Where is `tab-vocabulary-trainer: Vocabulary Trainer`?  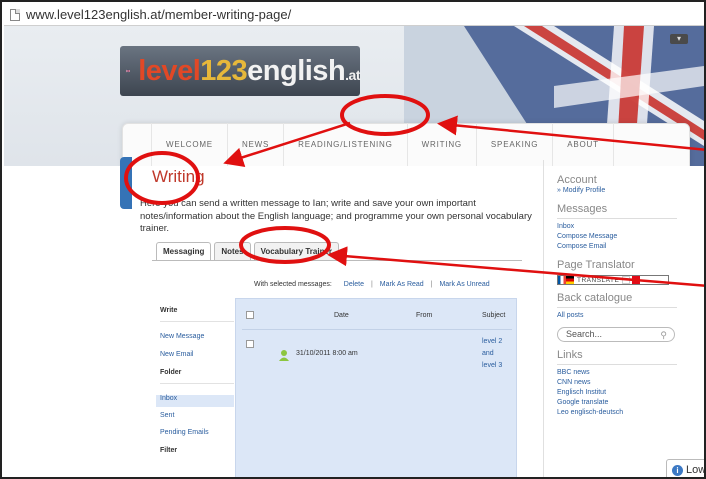 tab-vocabulary-trainer: Vocabulary Trainer is located at coordinates (296, 251).